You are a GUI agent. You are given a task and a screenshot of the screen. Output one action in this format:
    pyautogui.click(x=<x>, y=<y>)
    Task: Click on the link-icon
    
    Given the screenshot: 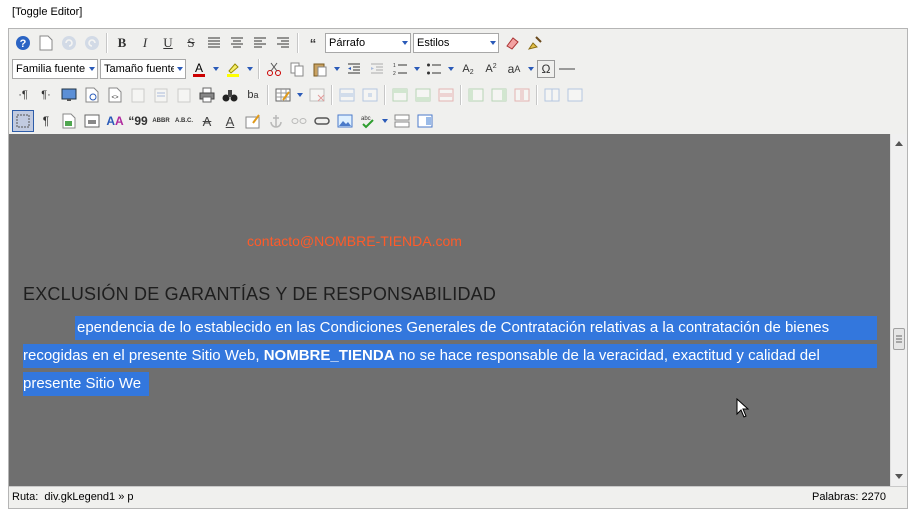 What is the action you would take?
    pyautogui.click(x=322, y=121)
    